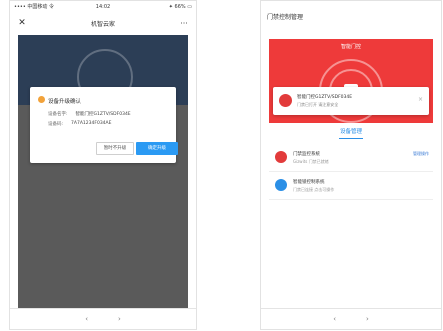  Describe the element at coordinates (285, 100) in the screenshot. I see `alarm-icon` at that location.